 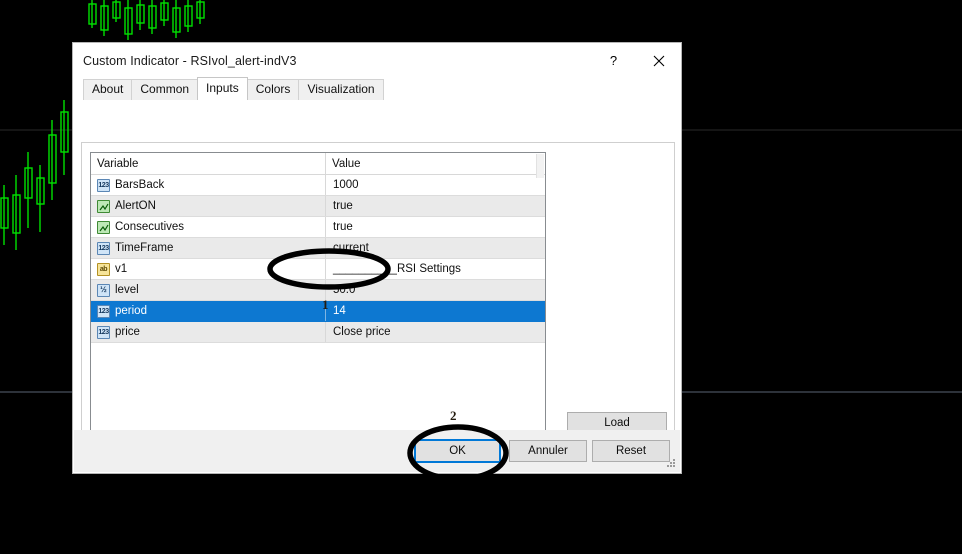 I want to click on dialog-title: Custom Indicator - RSIvol_alert-indV3, so click(x=190, y=60).